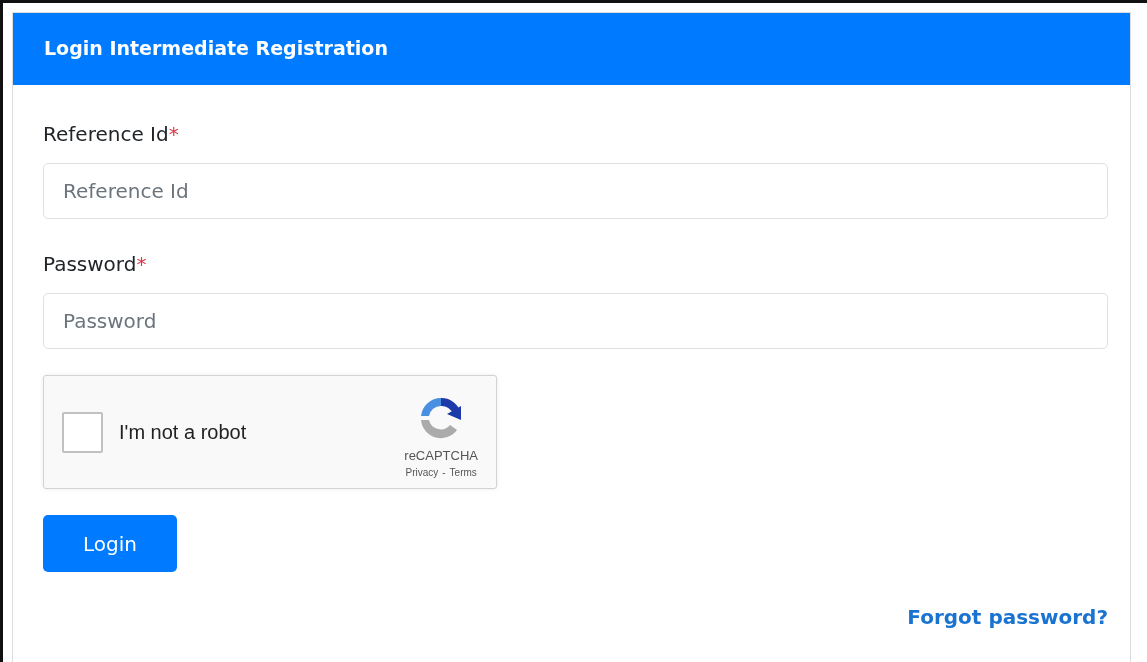 This screenshot has width=1147, height=662. Describe the element at coordinates (82, 432) in the screenshot. I see `captcha-checkbox` at that location.